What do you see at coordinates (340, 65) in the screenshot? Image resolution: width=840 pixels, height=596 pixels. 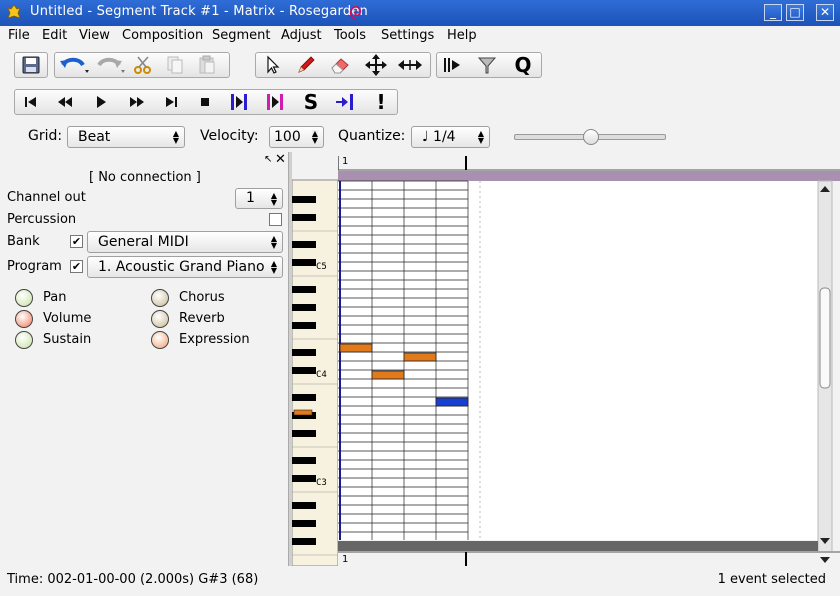 I see `erase-tool-button` at bounding box center [340, 65].